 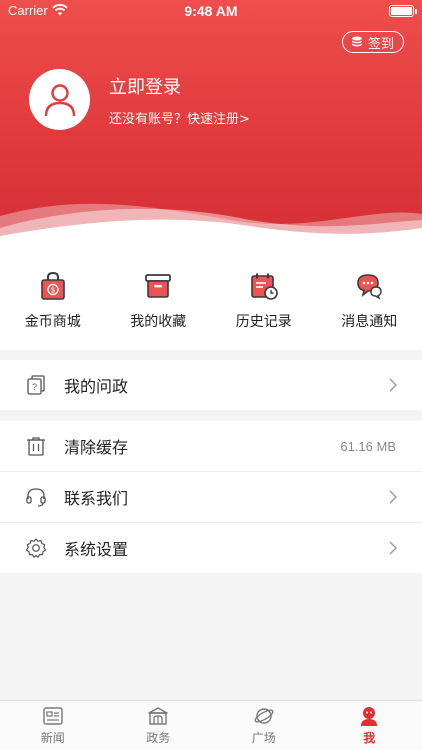 I want to click on history-button: 历史记录, so click(x=264, y=299).